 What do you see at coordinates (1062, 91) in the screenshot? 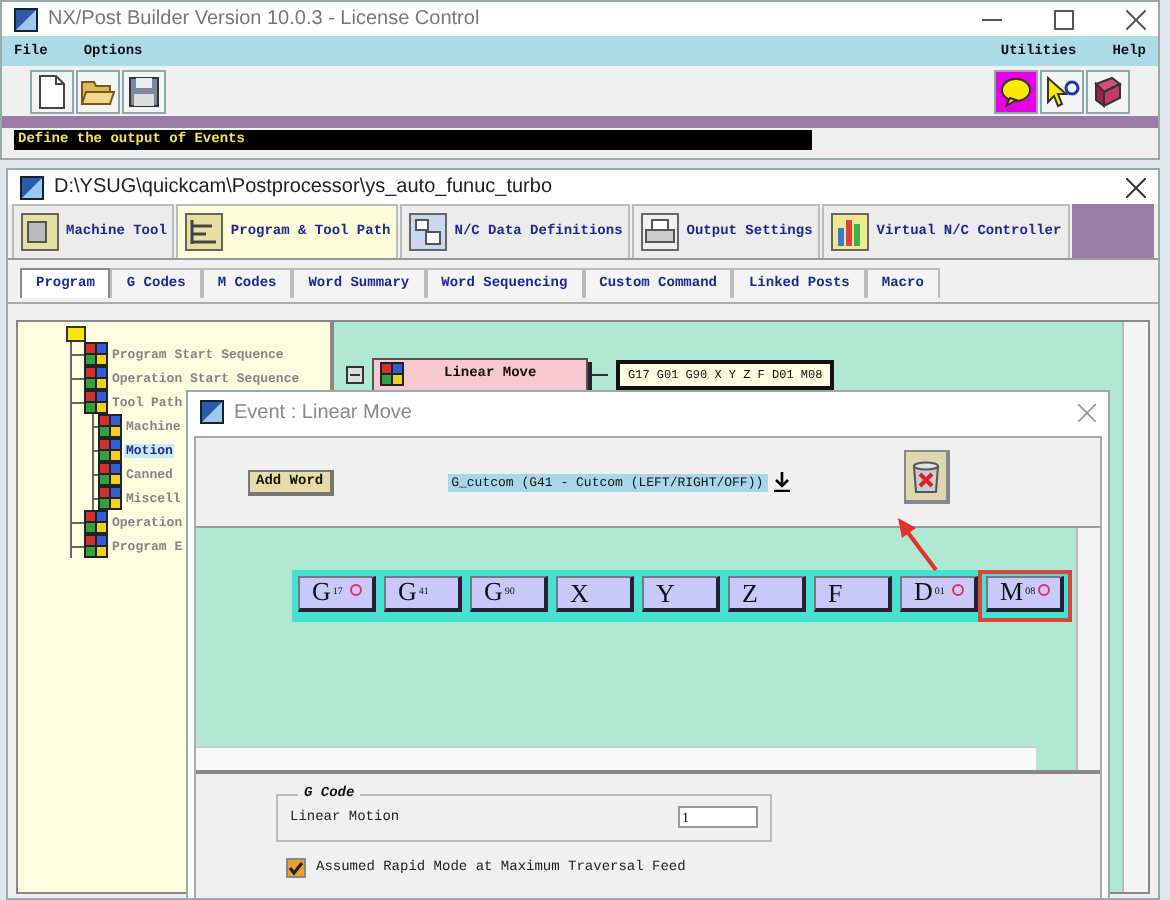
I see `pointer-help-icon` at bounding box center [1062, 91].